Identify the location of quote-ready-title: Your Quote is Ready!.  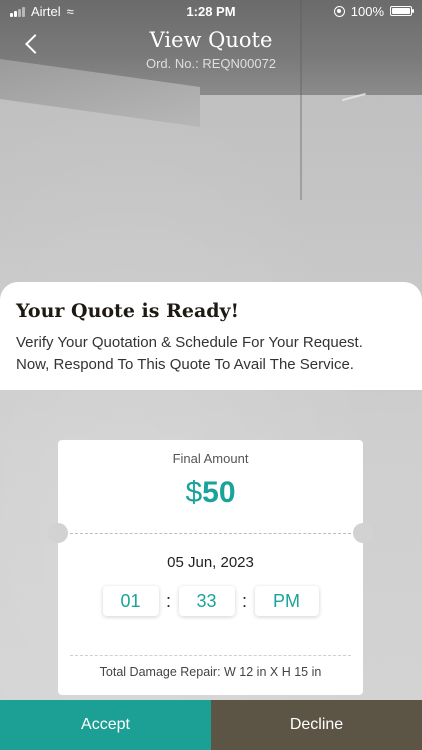
(127, 311).